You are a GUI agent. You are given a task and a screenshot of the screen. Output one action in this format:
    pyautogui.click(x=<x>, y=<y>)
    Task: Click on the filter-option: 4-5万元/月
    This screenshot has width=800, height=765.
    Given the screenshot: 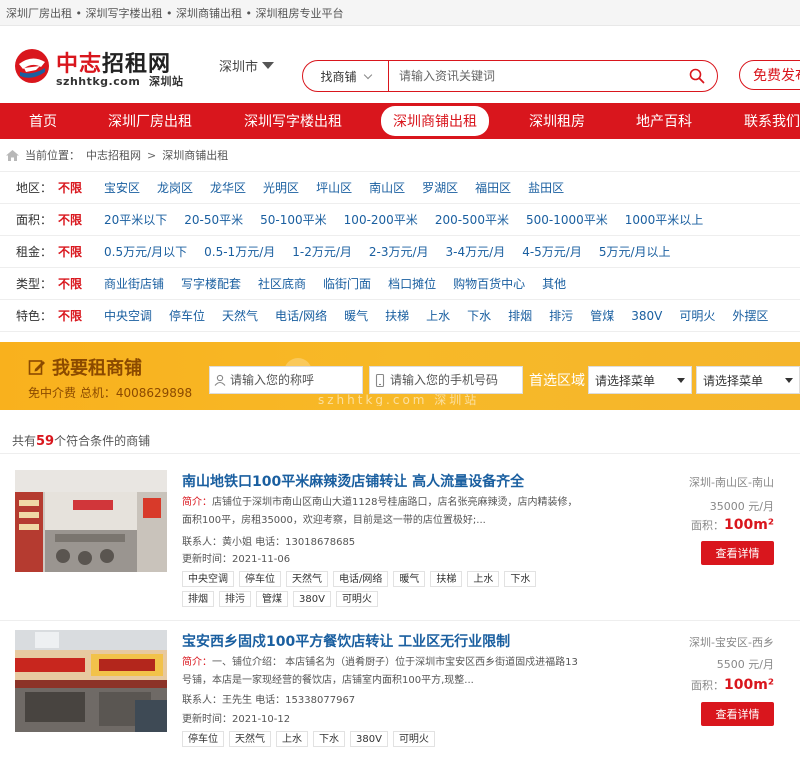 What is the action you would take?
    pyautogui.click(x=552, y=251)
    